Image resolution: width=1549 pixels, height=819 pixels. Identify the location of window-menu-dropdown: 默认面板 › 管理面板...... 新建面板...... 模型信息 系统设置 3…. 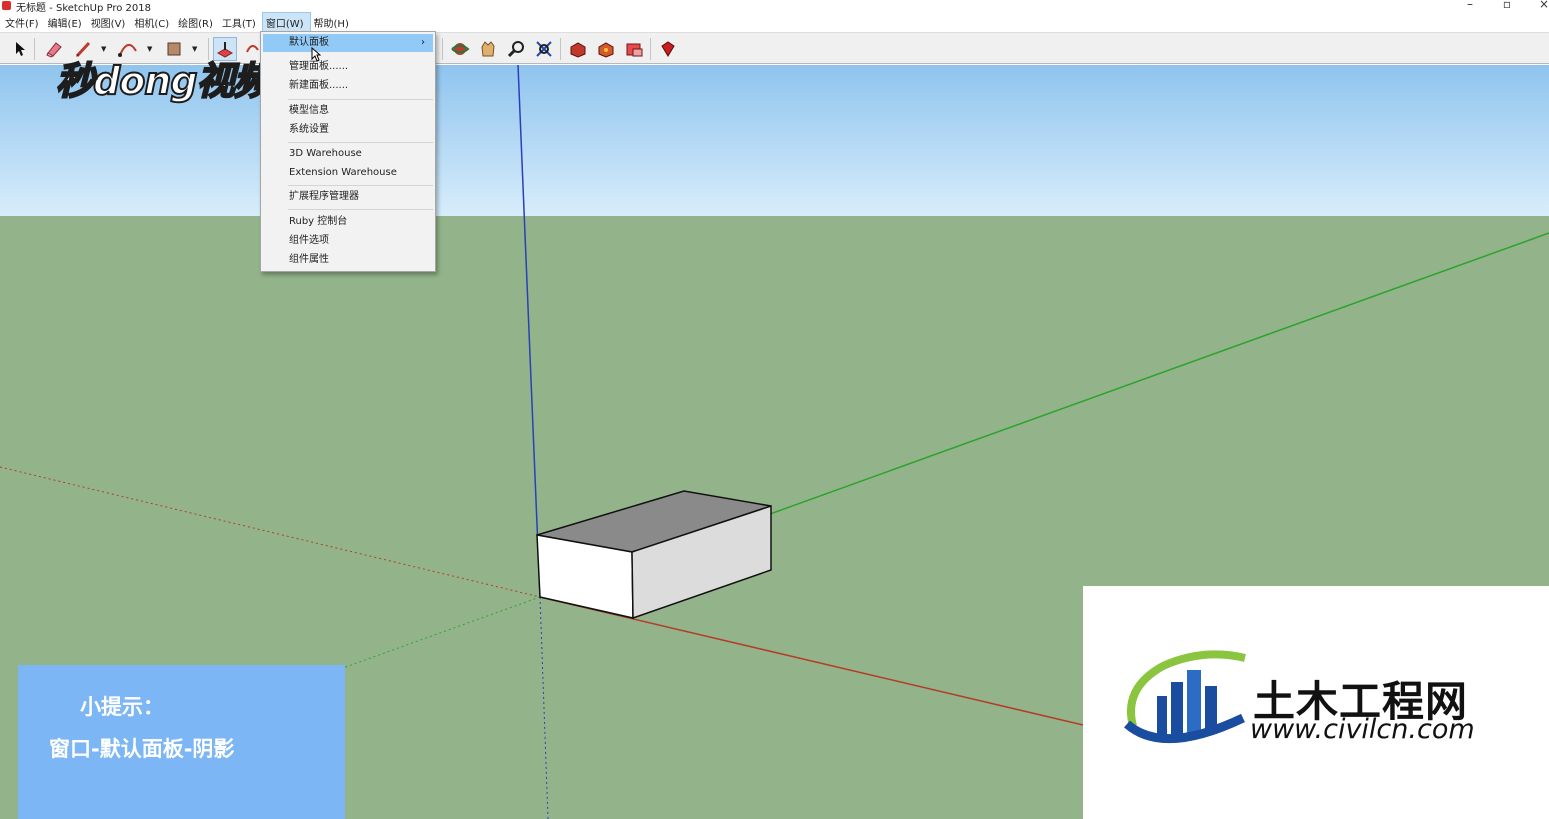
(348, 151).